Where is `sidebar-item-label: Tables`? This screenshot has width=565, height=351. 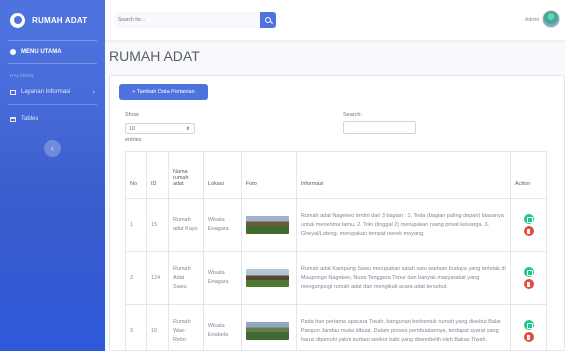
sidebar-item-label: Tables is located at coordinates (30, 119).